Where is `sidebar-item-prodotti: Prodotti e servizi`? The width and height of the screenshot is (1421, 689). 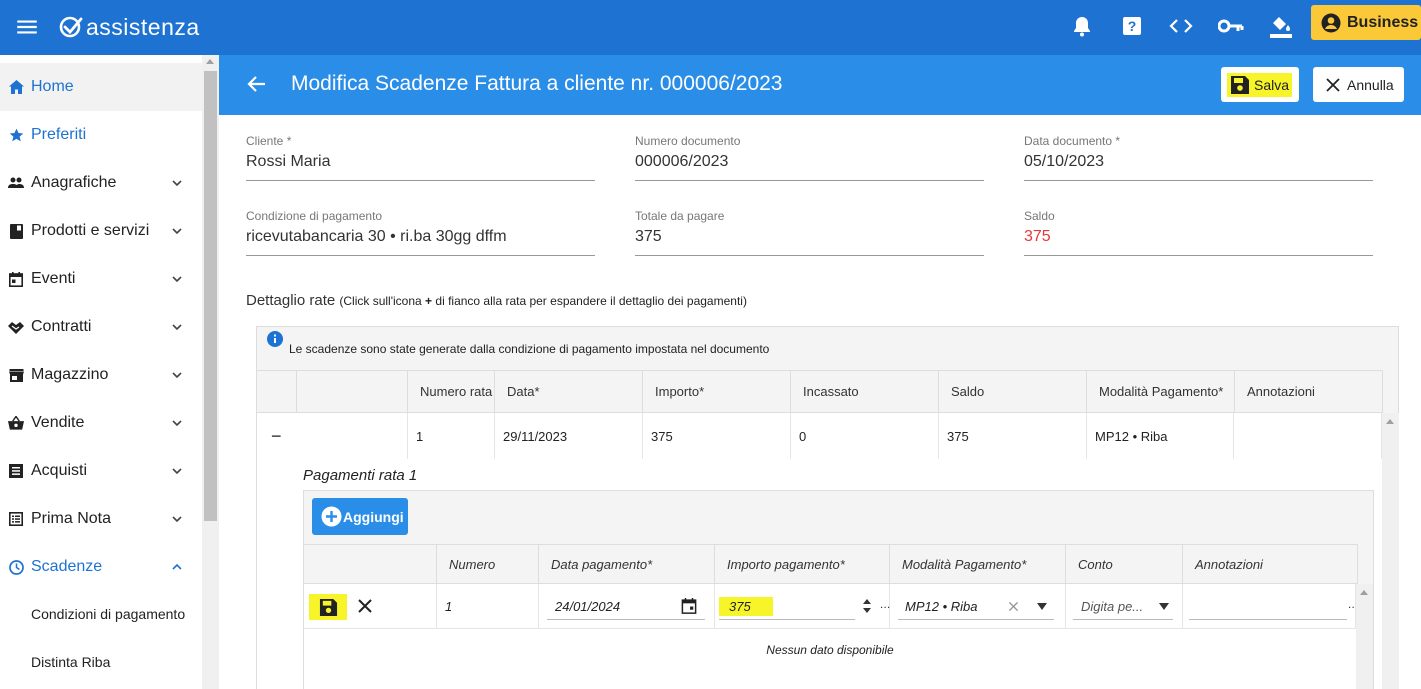 sidebar-item-prodotti: Prodotti e servizi is located at coordinates (101, 231).